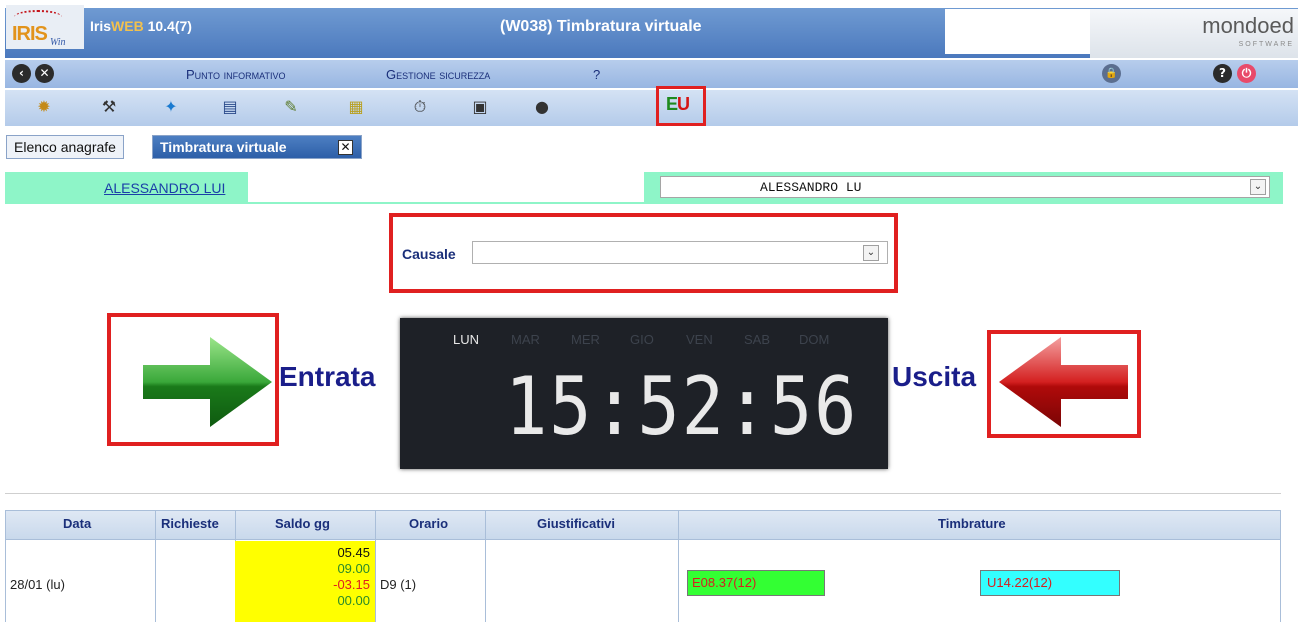 Image resolution: width=1300 pixels, height=622 pixels. I want to click on close-circle-icon: ✕, so click(44, 73).